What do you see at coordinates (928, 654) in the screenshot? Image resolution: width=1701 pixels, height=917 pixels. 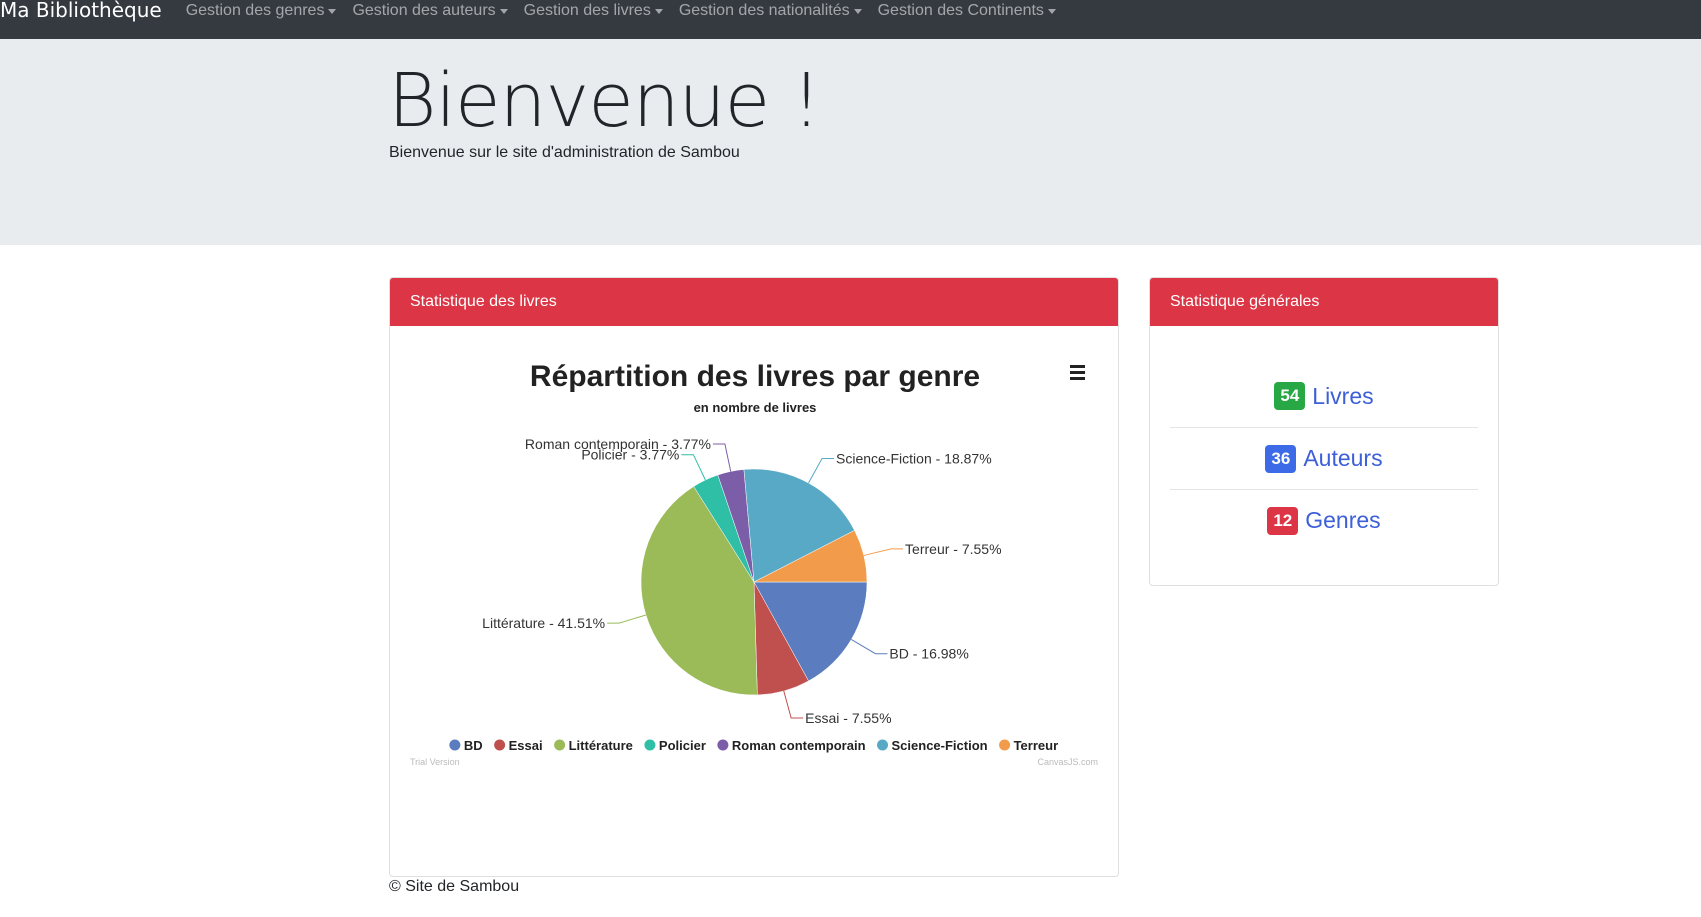 I see `slice-label: BD - 16.98%` at bounding box center [928, 654].